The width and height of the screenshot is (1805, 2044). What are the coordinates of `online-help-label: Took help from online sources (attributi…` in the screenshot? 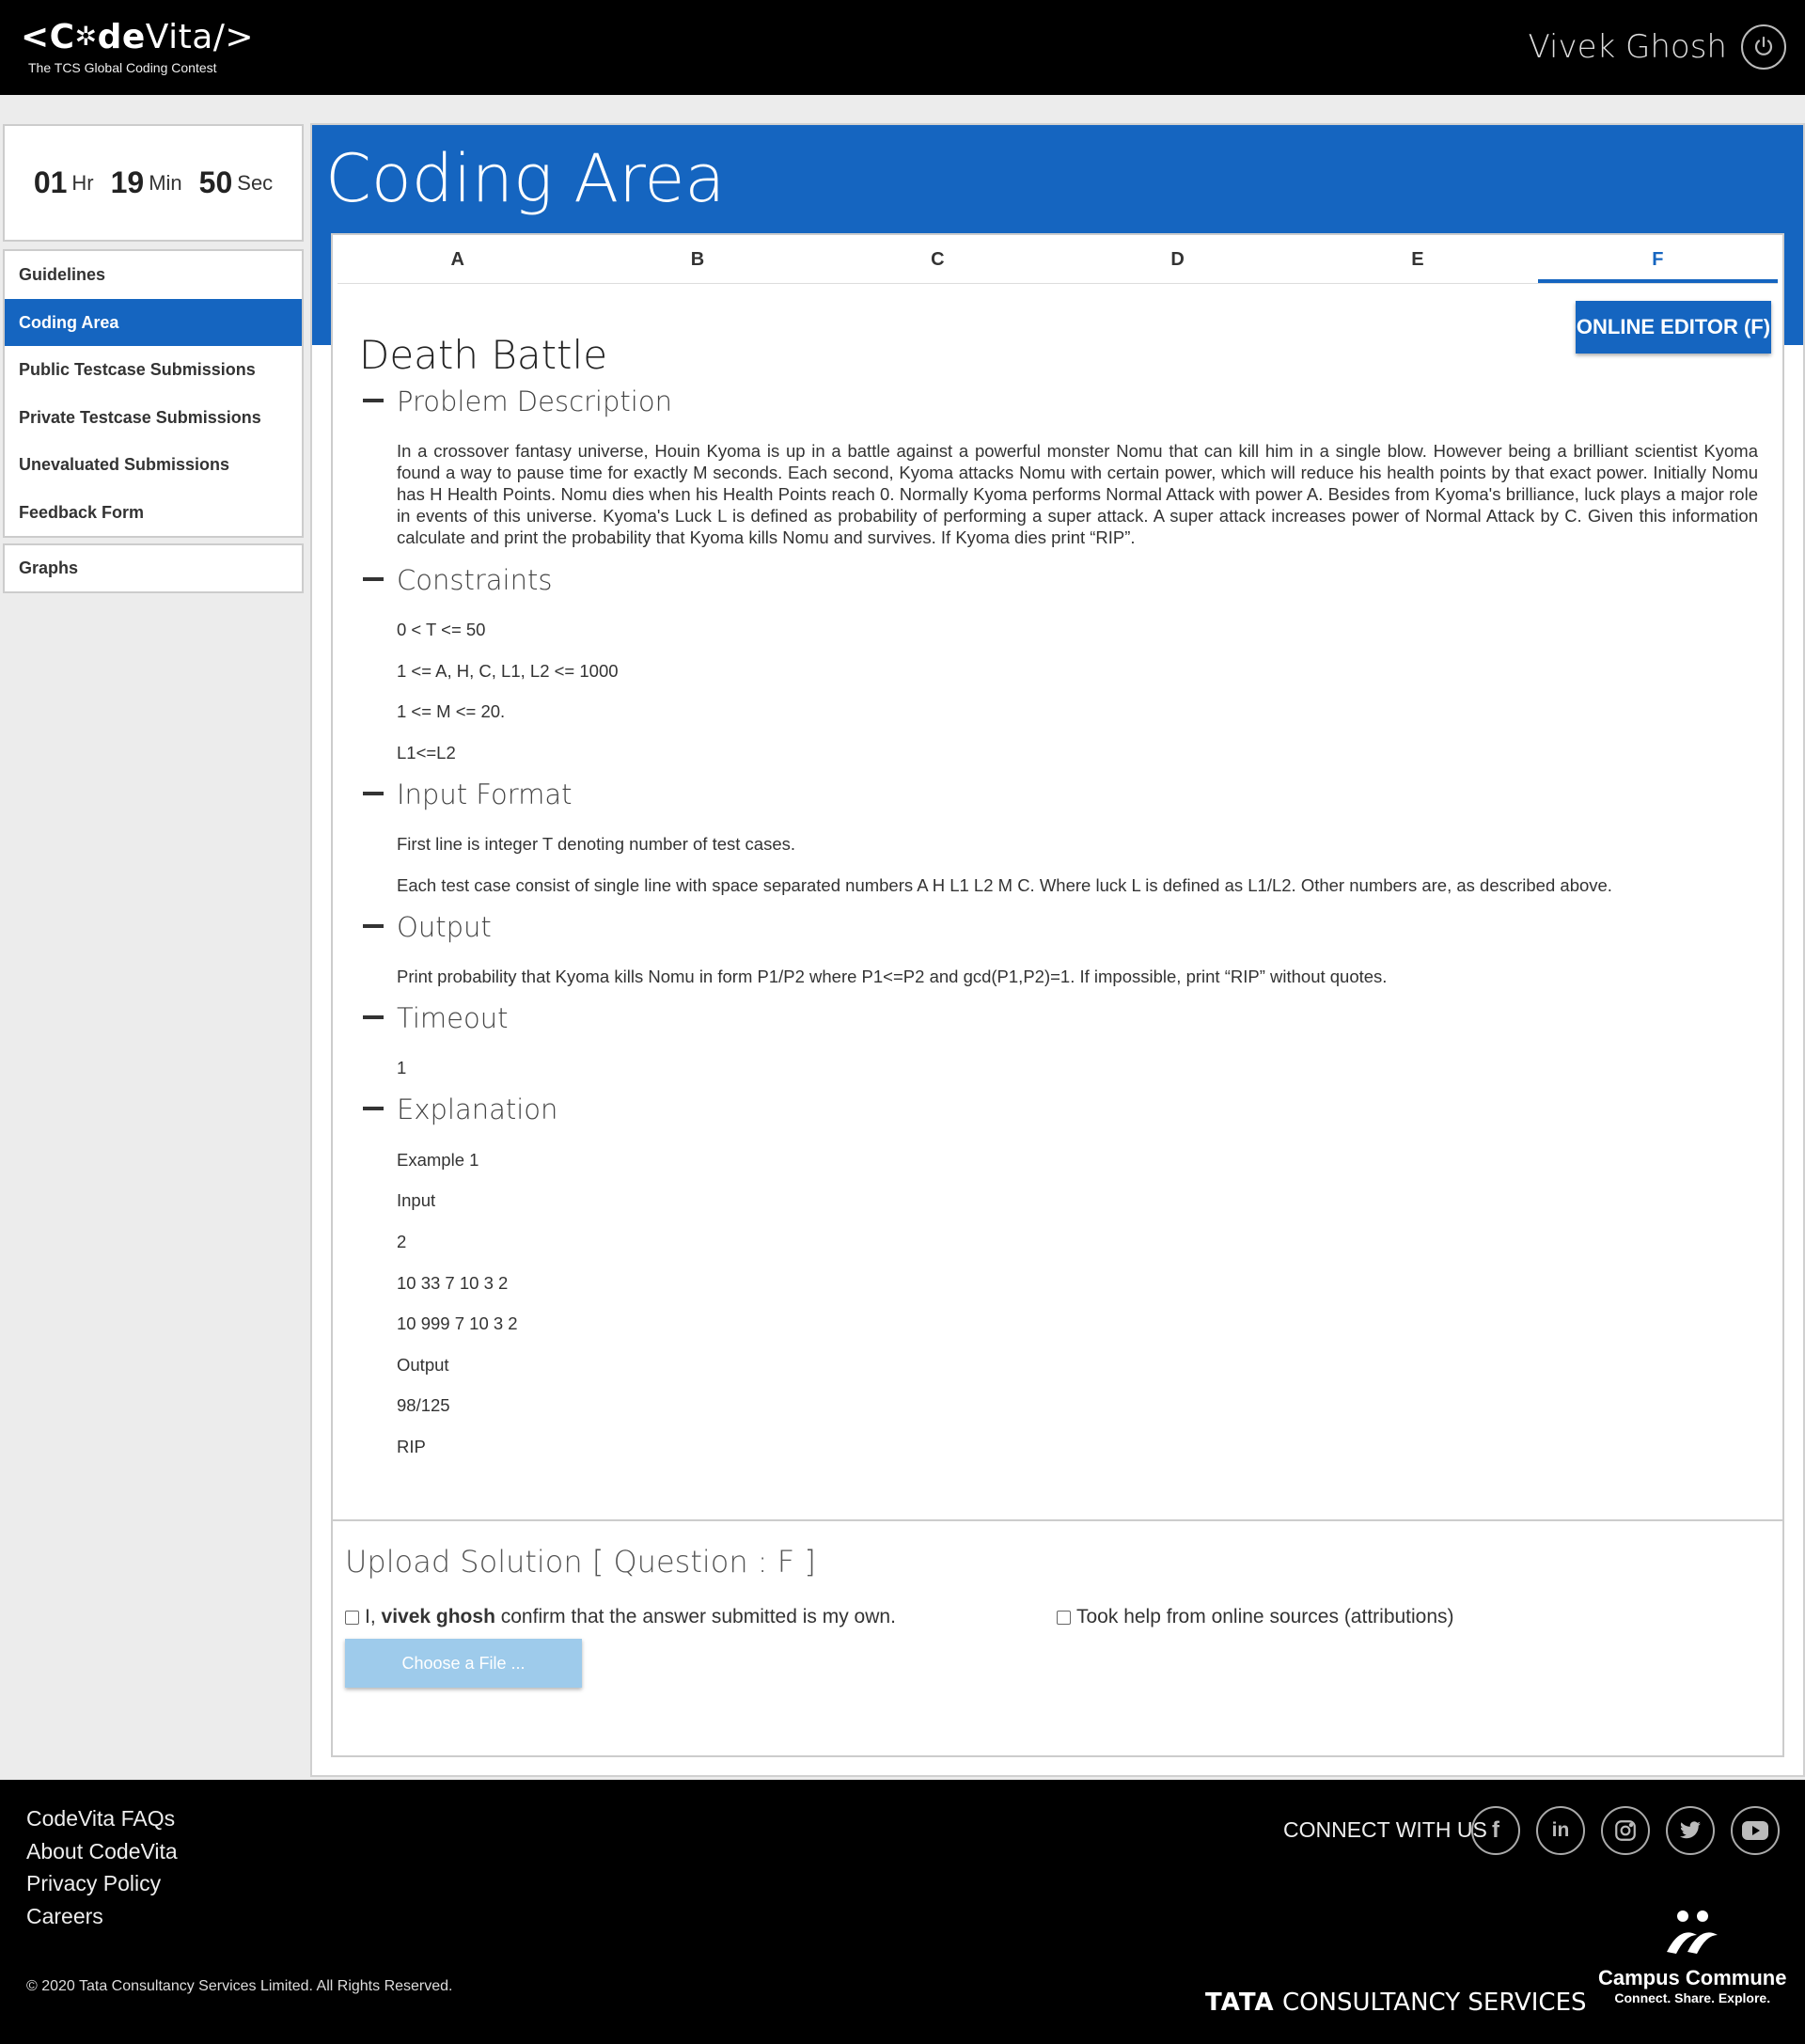 It's located at (1265, 1616).